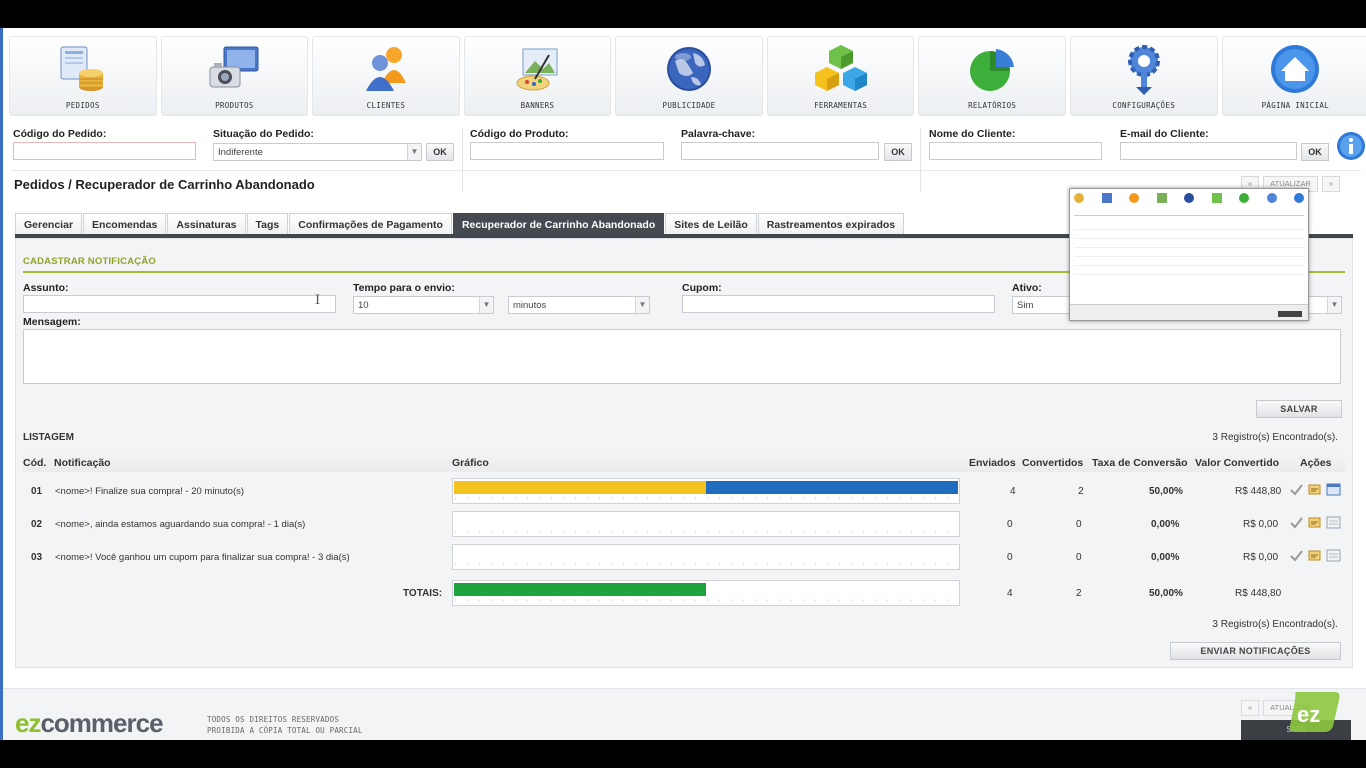  Describe the element at coordinates (52, 322) in the screenshot. I see `message-label: Mensagem:` at that location.